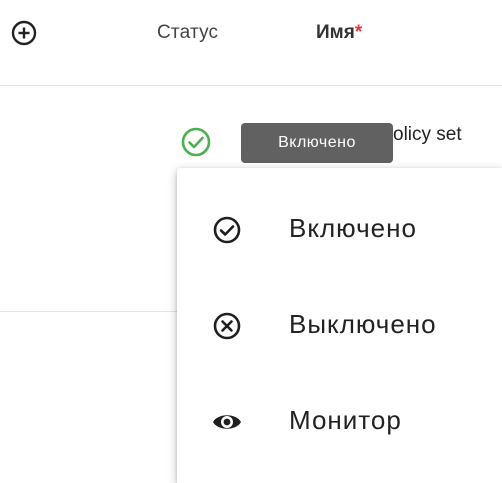 The image size is (502, 483). I want to click on eye-icon, so click(227, 422).